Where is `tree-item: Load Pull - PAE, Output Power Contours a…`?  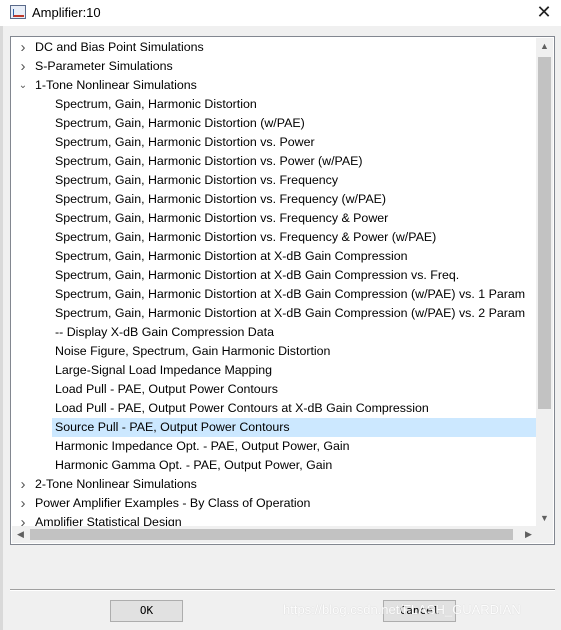 tree-item: Load Pull - PAE, Output Power Contours a… is located at coordinates (274, 408).